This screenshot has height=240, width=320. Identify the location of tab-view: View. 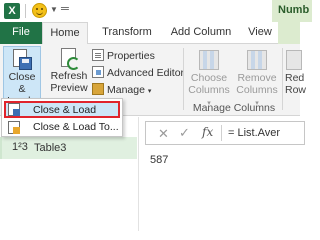
(260, 33).